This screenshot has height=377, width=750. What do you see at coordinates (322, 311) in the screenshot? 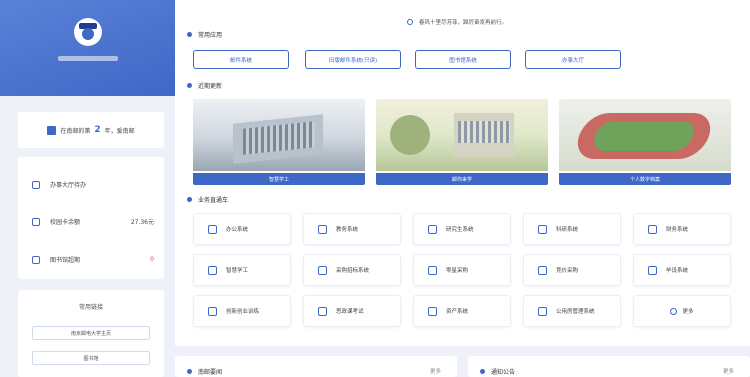
I see `exam-icon` at bounding box center [322, 311].